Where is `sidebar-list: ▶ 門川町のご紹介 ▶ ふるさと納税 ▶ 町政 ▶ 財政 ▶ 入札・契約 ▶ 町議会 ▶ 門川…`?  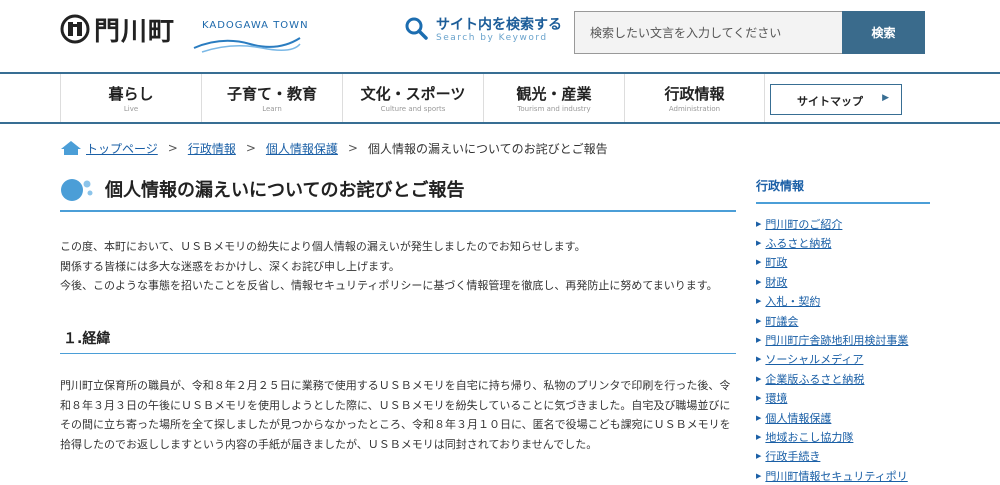
sidebar-list: ▶ 門川町のご紹介 ▶ ふるさと納税 ▶ 町政 ▶ 財政 ▶ 入札・契約 ▶ 町議会 ▶ 門川… is located at coordinates (843, 349).